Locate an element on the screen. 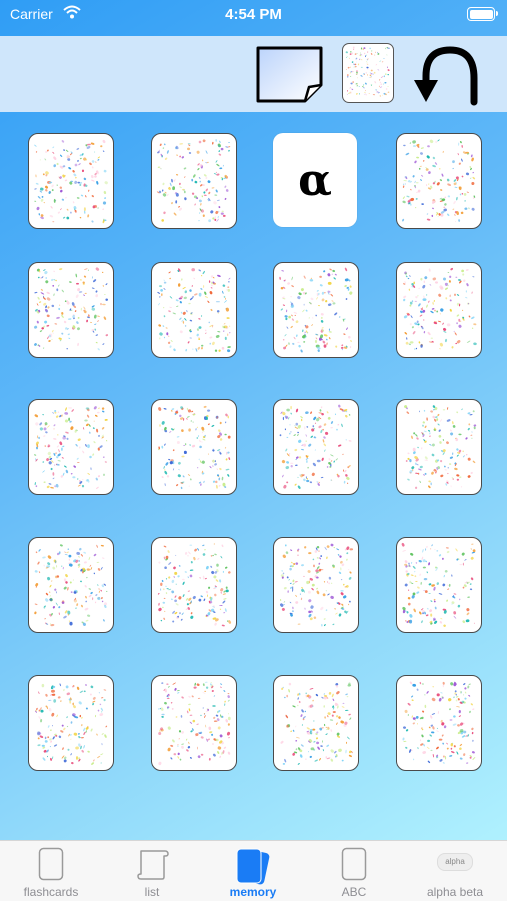 The width and height of the screenshot is (507, 901). note-icon is located at coordinates (289, 74).